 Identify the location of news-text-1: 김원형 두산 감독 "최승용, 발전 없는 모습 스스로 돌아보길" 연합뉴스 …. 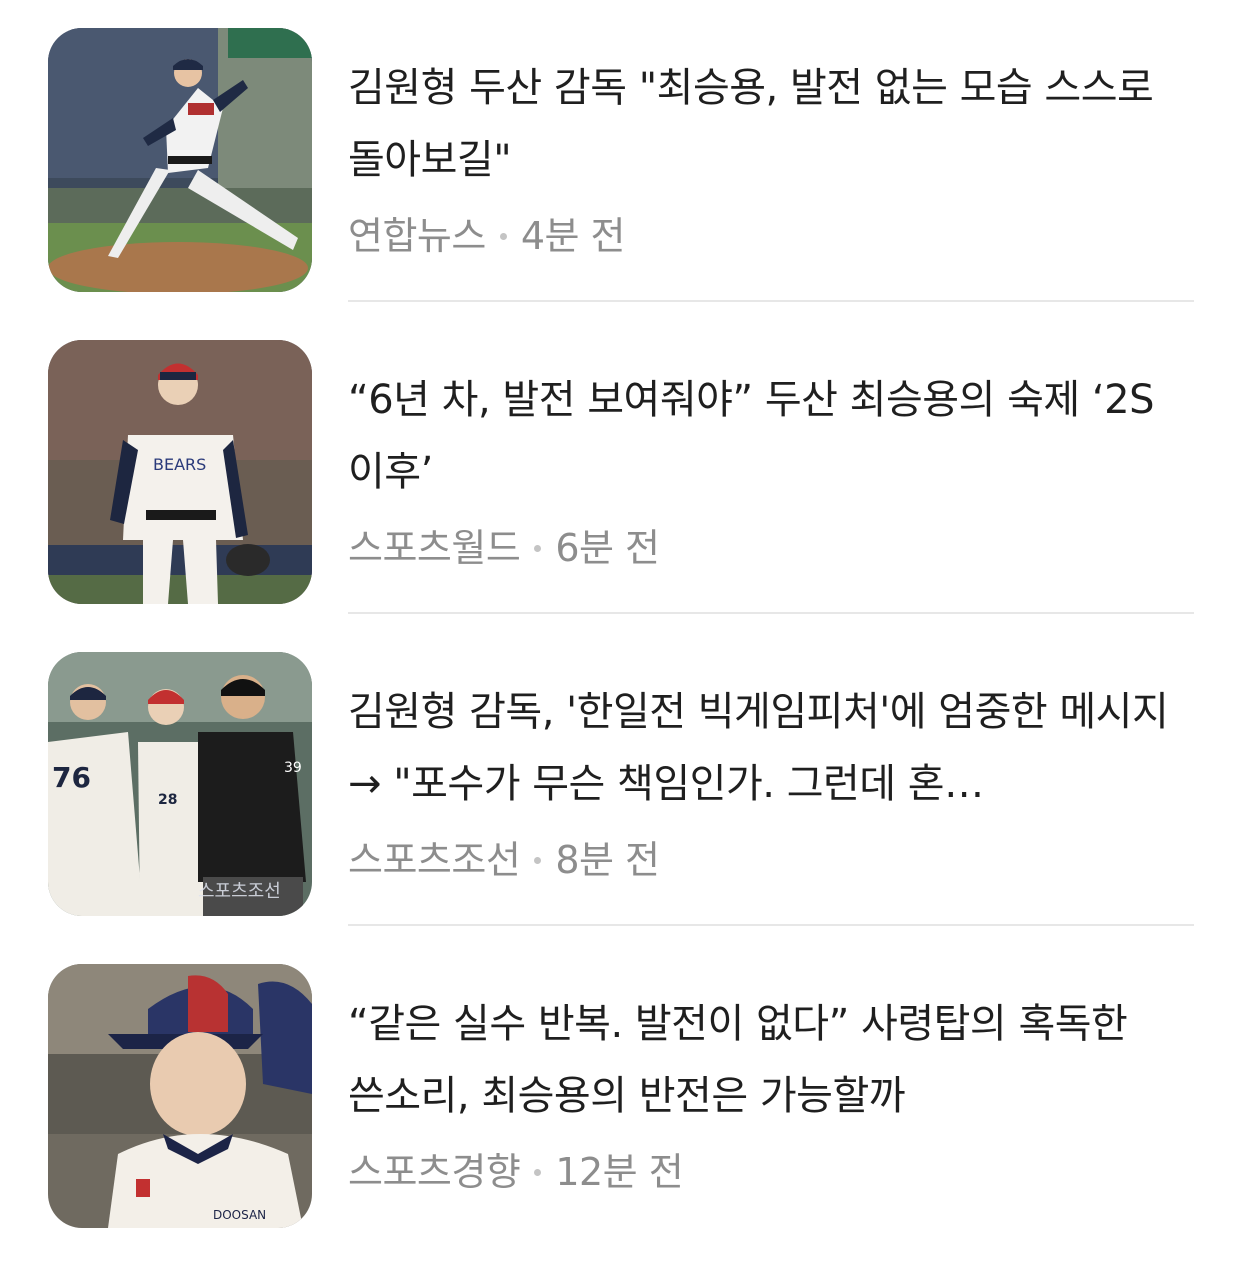
(771, 156).